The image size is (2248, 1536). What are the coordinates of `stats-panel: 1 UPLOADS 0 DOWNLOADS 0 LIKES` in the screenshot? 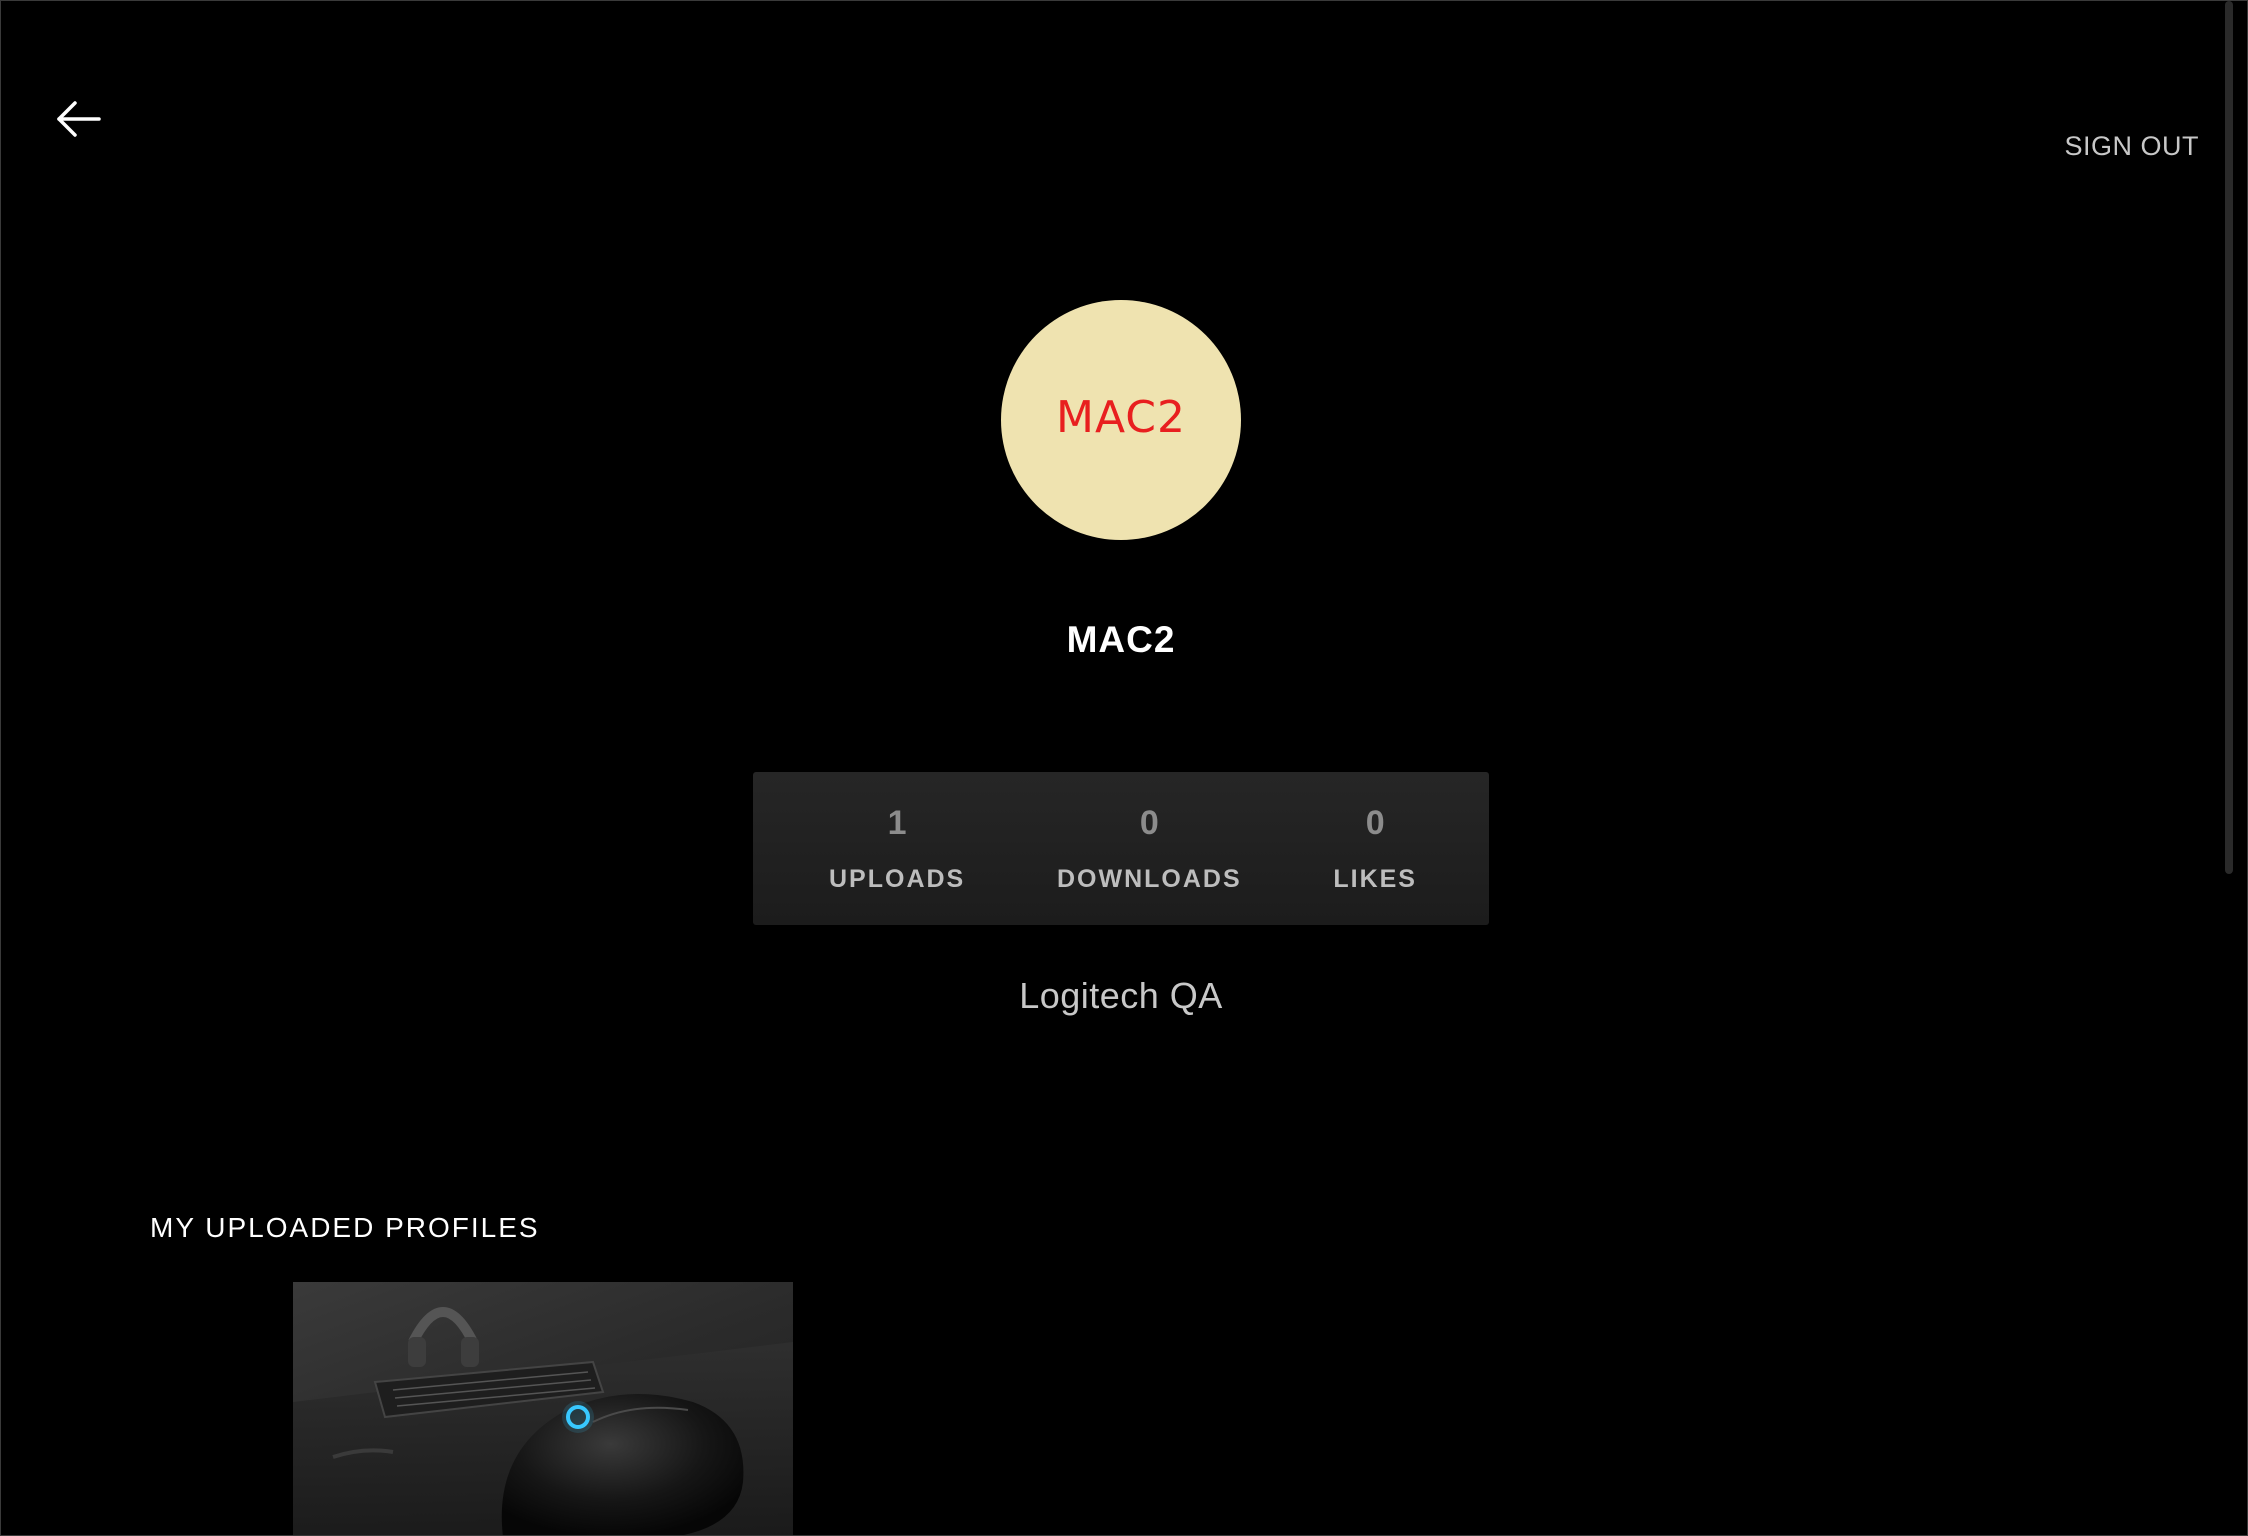 It's located at (1121, 848).